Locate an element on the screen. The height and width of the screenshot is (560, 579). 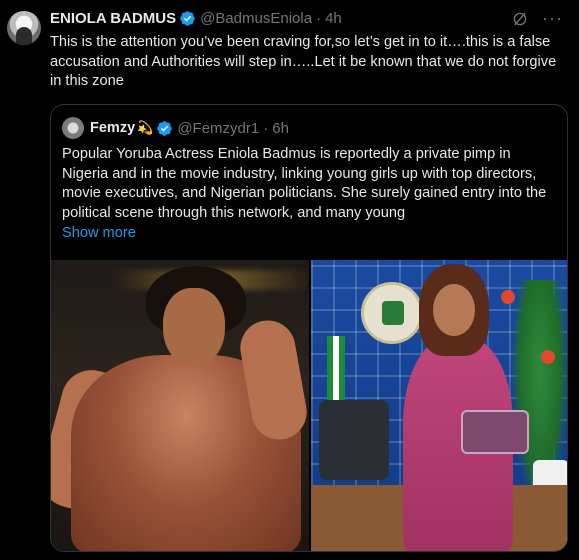
show-more-link: Show more is located at coordinates (99, 233).